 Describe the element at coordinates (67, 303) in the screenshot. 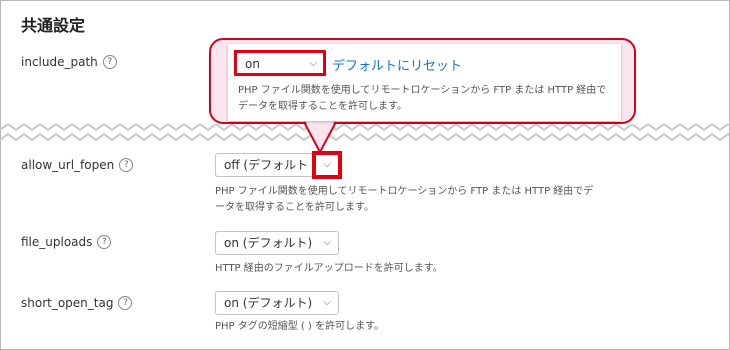

I see `setting-name: short_open_tag` at that location.